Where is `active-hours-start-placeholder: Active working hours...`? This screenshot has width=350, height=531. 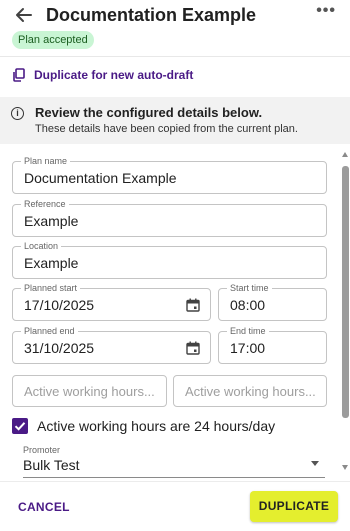
active-hours-start-placeholder: Active working hours... is located at coordinates (89, 391).